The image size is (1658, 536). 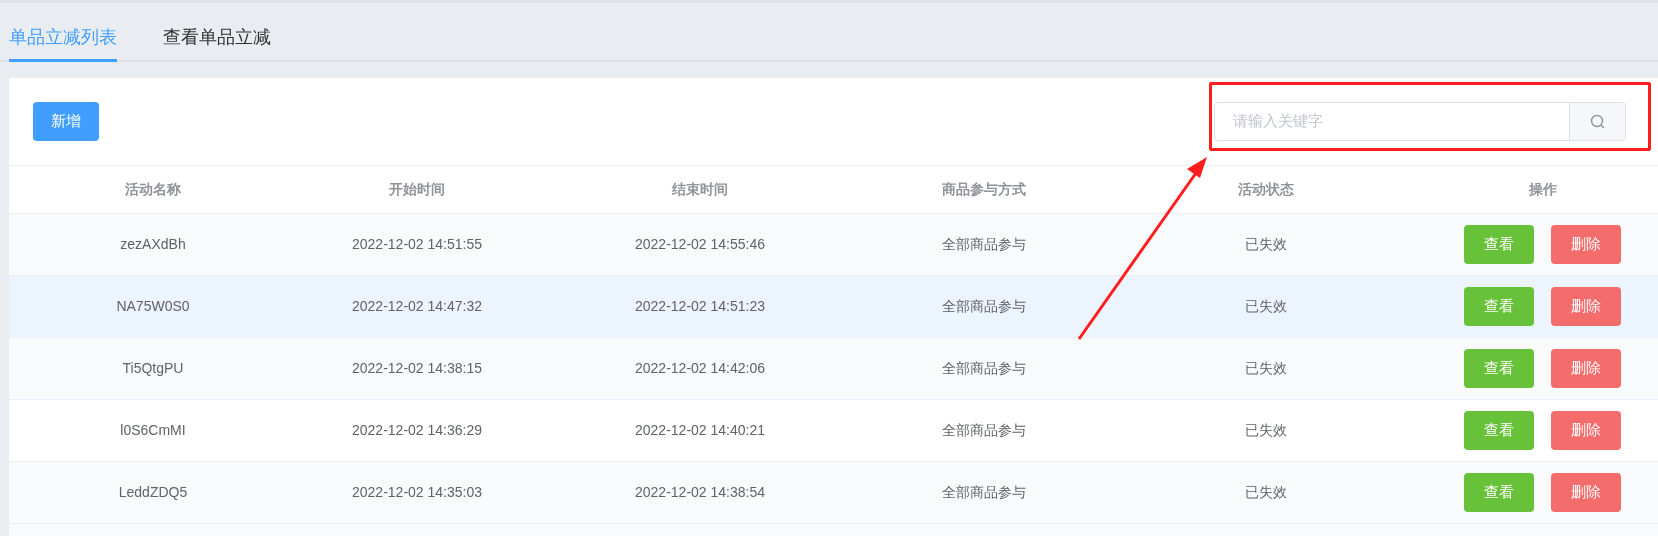 I want to click on table-cell-text: 2022-12-02 14:40:21, so click(x=700, y=430).